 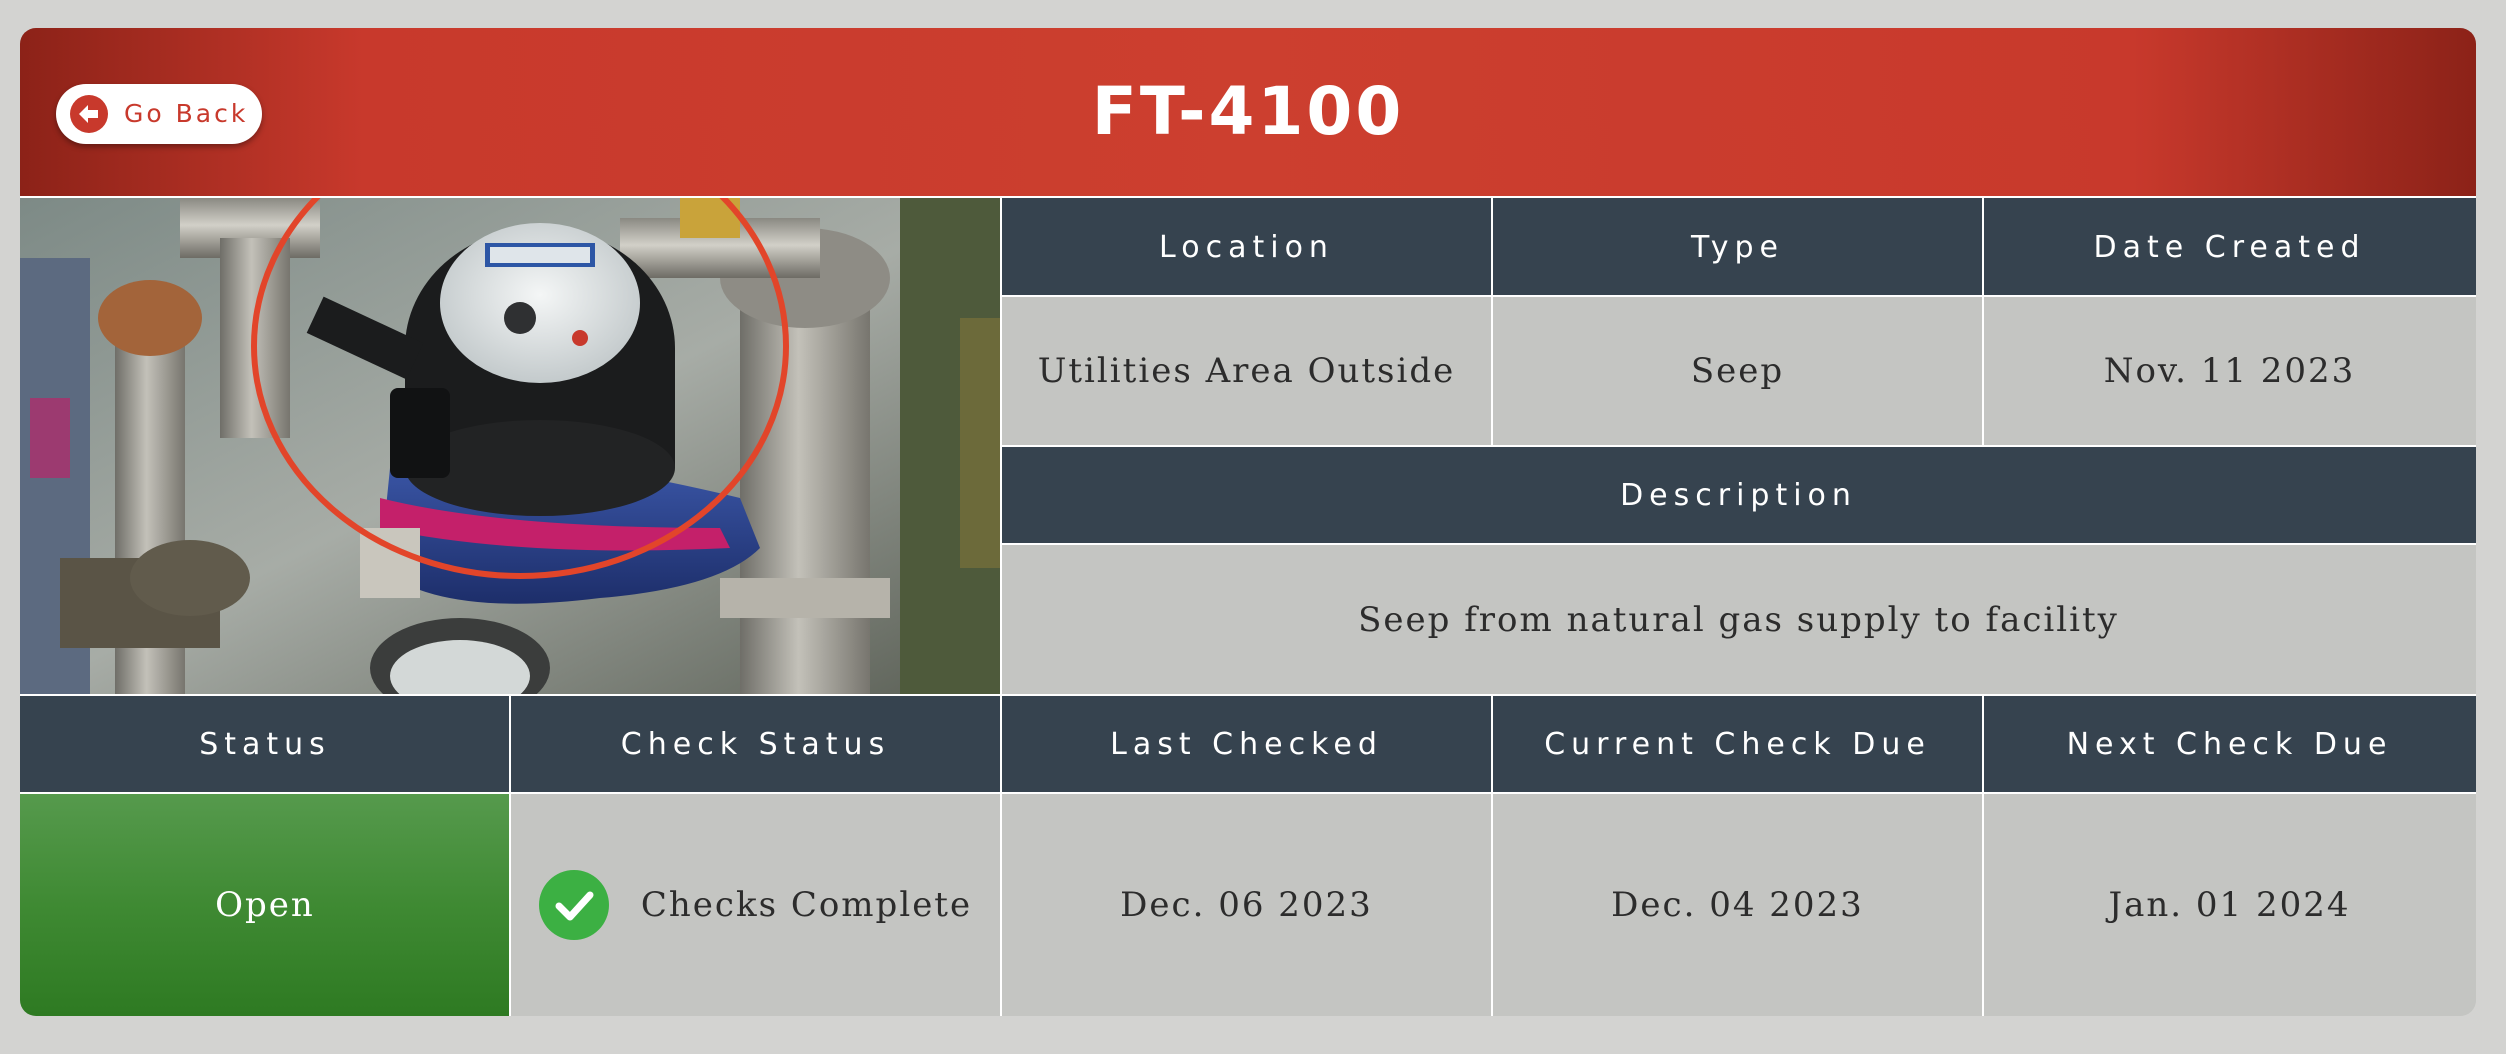 I want to click on current-check-due-header: Current Check Due, so click(x=1737, y=744).